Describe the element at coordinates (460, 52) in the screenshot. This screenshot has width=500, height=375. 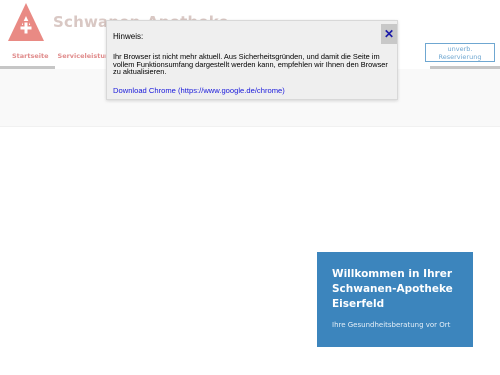
I see `reservation-button: unverb. Reservierung` at that location.